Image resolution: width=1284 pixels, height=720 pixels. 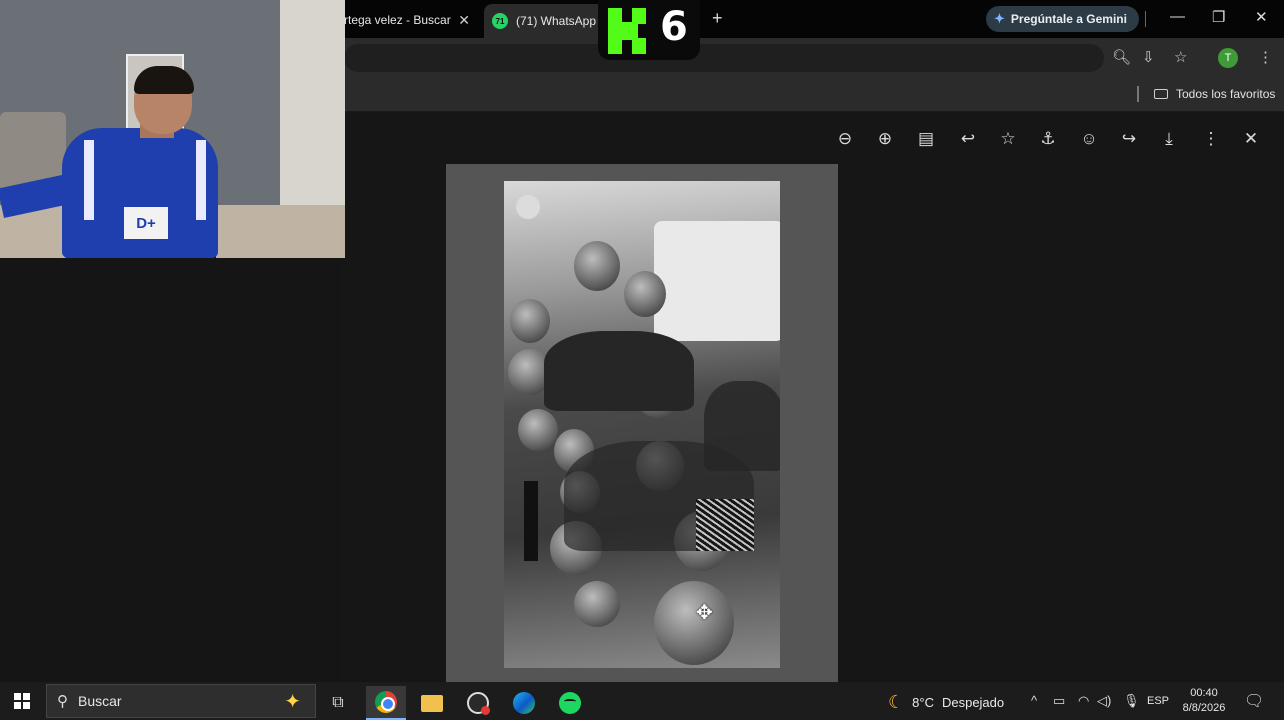 What do you see at coordinates (500, 21) in the screenshot?
I see `whatsapp-icon: 71` at bounding box center [500, 21].